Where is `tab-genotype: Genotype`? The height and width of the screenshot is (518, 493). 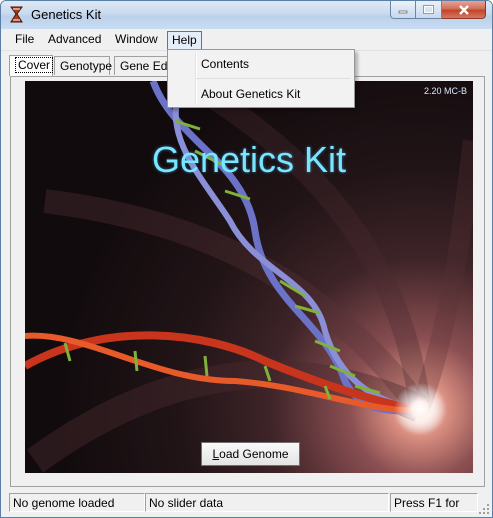
tab-genotype: Genotype is located at coordinates (83, 65).